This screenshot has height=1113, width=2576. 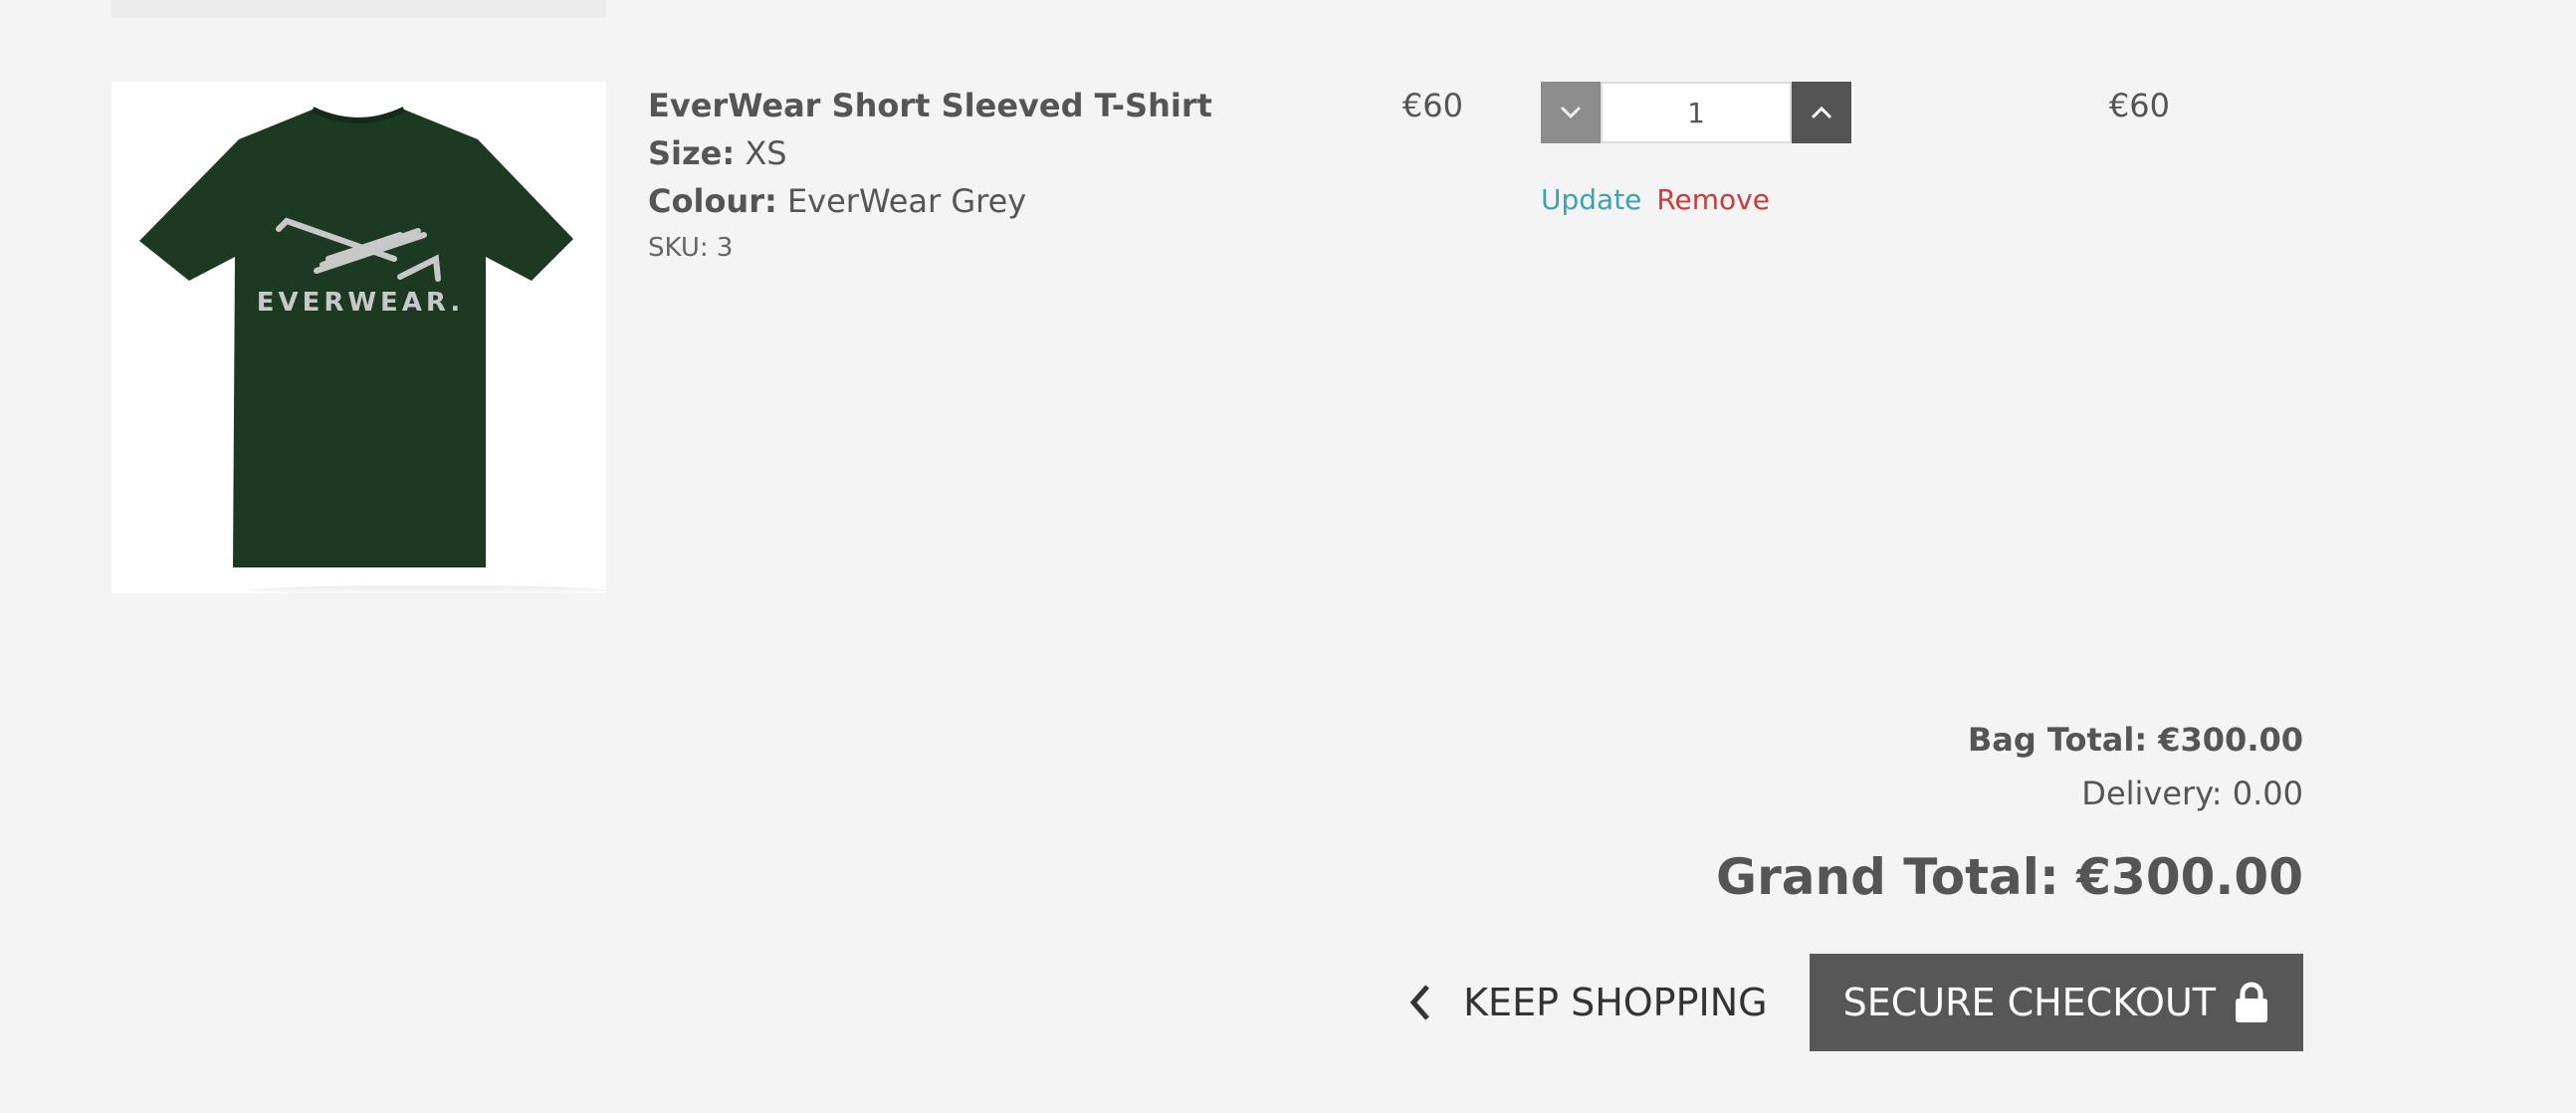 What do you see at coordinates (906, 201) in the screenshot?
I see `colour-value: EverWear Grey` at bounding box center [906, 201].